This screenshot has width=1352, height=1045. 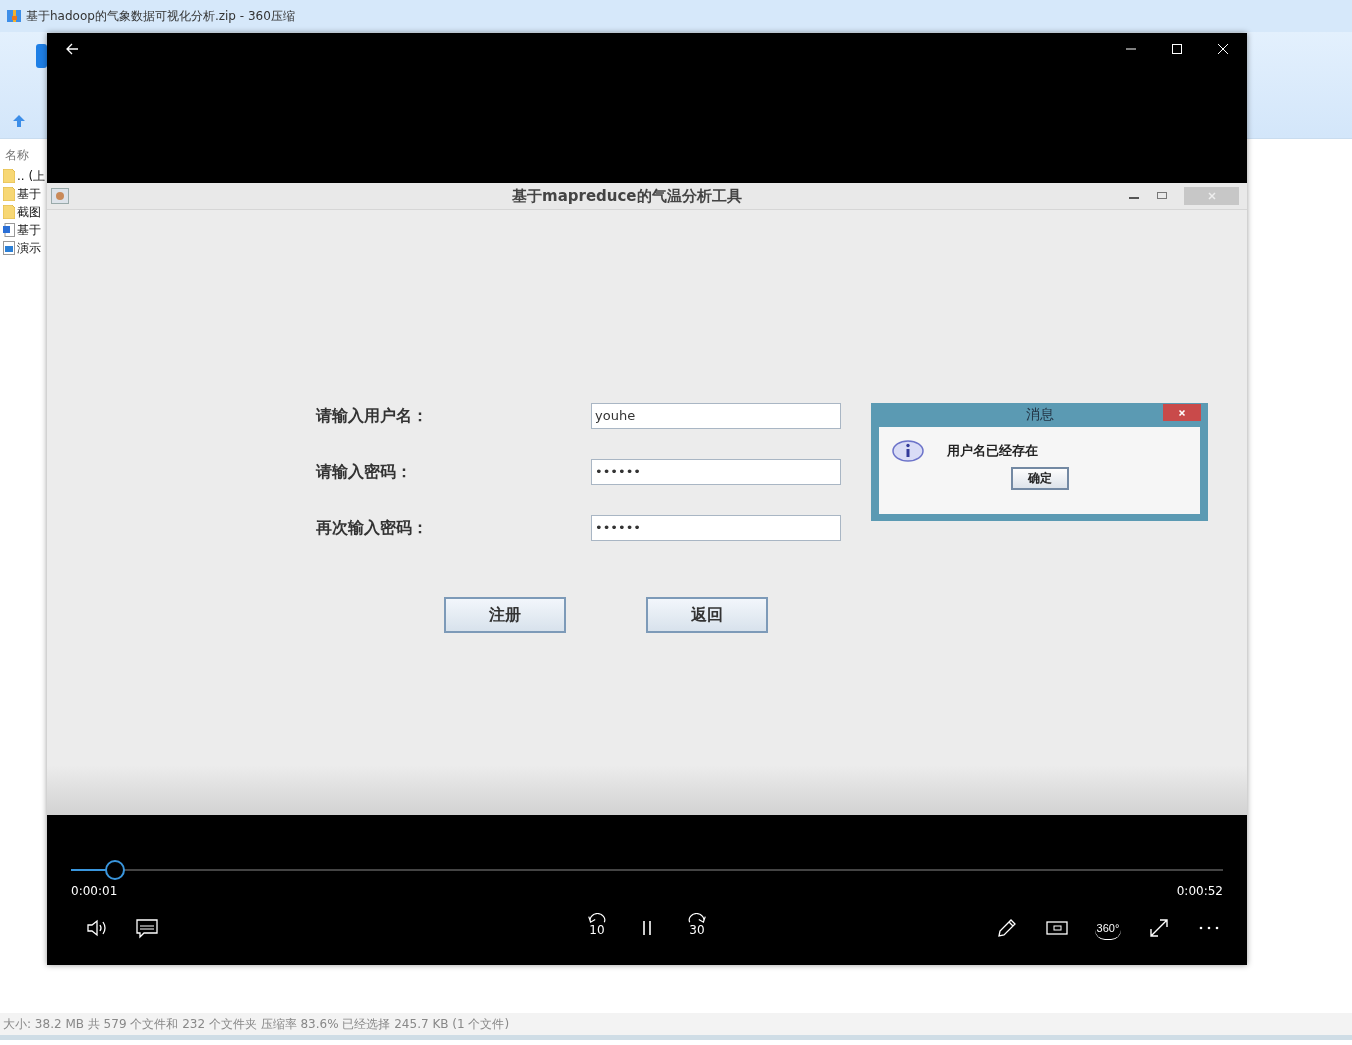 What do you see at coordinates (647, 870) in the screenshot?
I see `progress-track` at bounding box center [647, 870].